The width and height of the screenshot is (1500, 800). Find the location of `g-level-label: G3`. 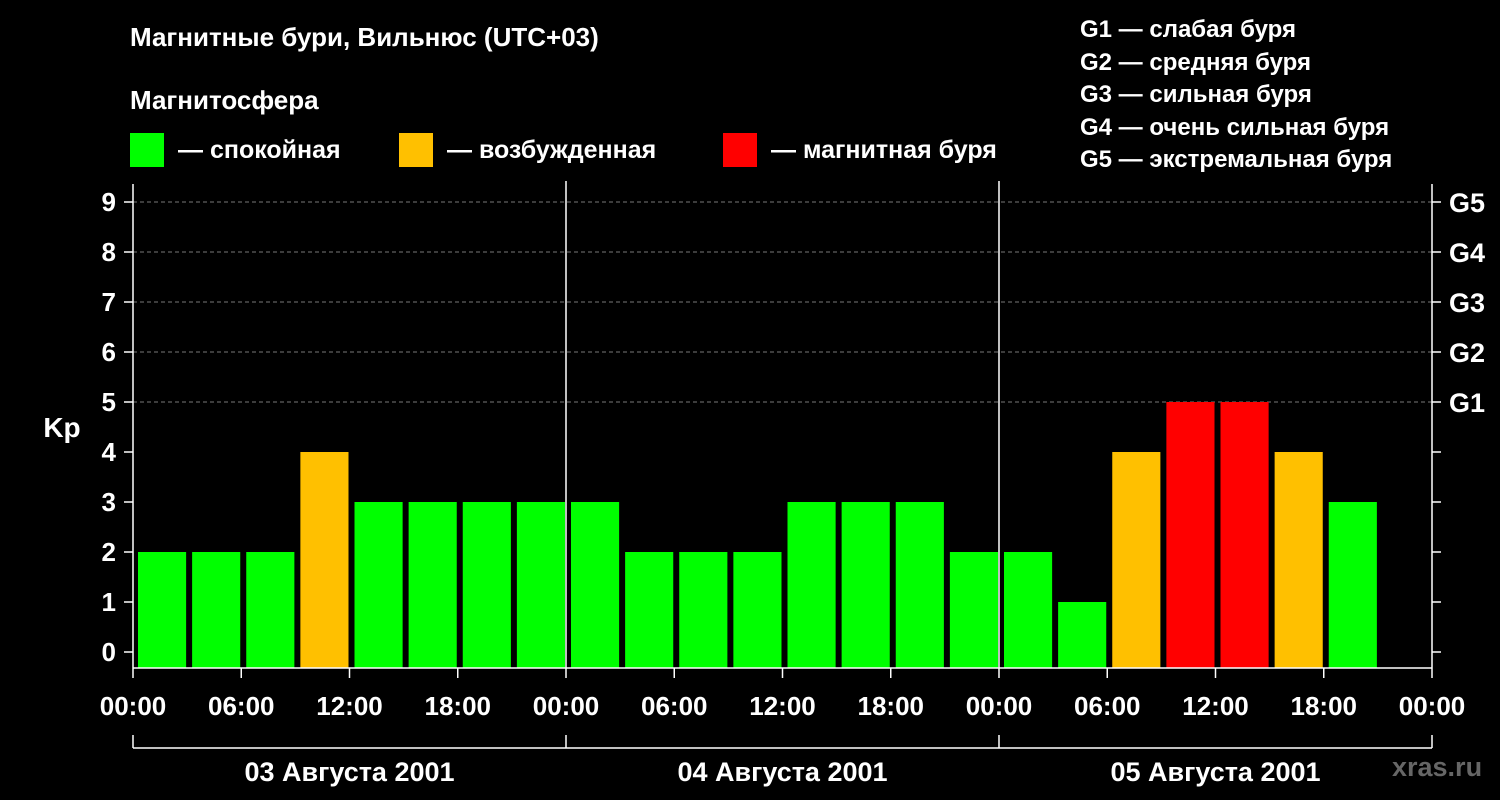

g-level-label: G3 is located at coordinates (1467, 303).